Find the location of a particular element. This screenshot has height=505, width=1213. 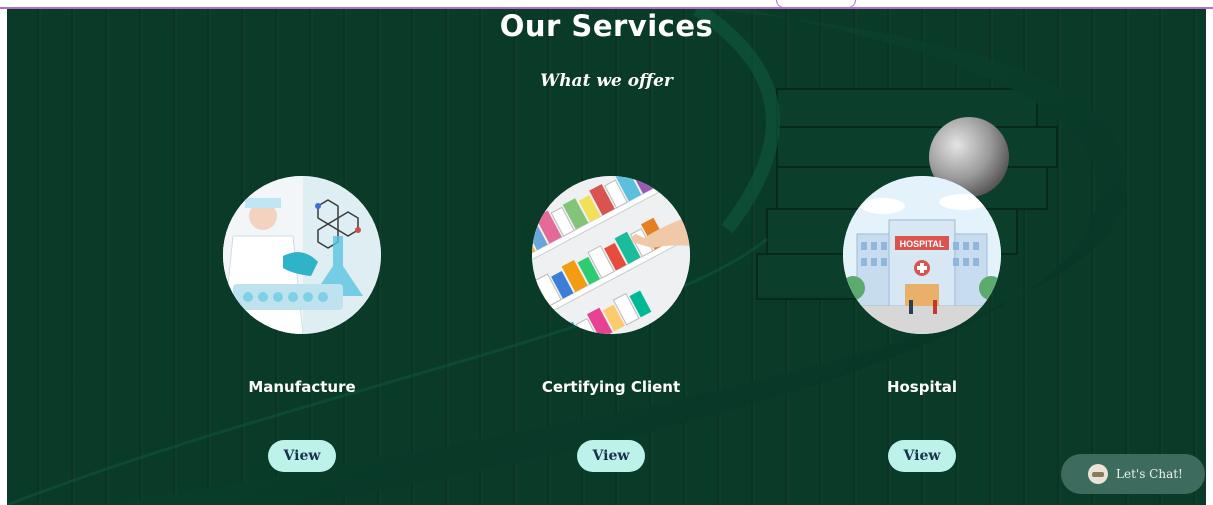

browser-top-edge is located at coordinates (606, 4).